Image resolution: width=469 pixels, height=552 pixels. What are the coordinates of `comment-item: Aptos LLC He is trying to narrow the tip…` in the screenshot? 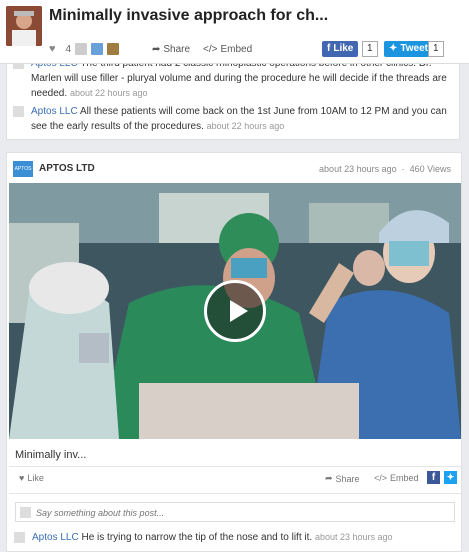 It's located at (234, 537).